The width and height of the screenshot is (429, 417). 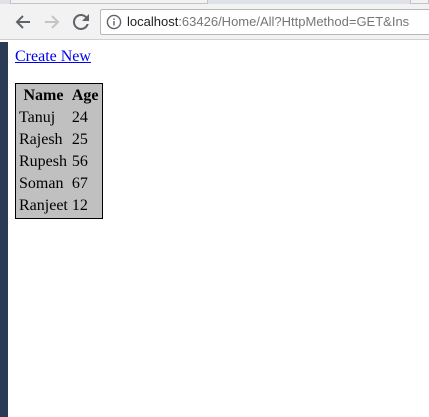 What do you see at coordinates (59, 118) in the screenshot?
I see `table-row: Tanuj 24` at bounding box center [59, 118].